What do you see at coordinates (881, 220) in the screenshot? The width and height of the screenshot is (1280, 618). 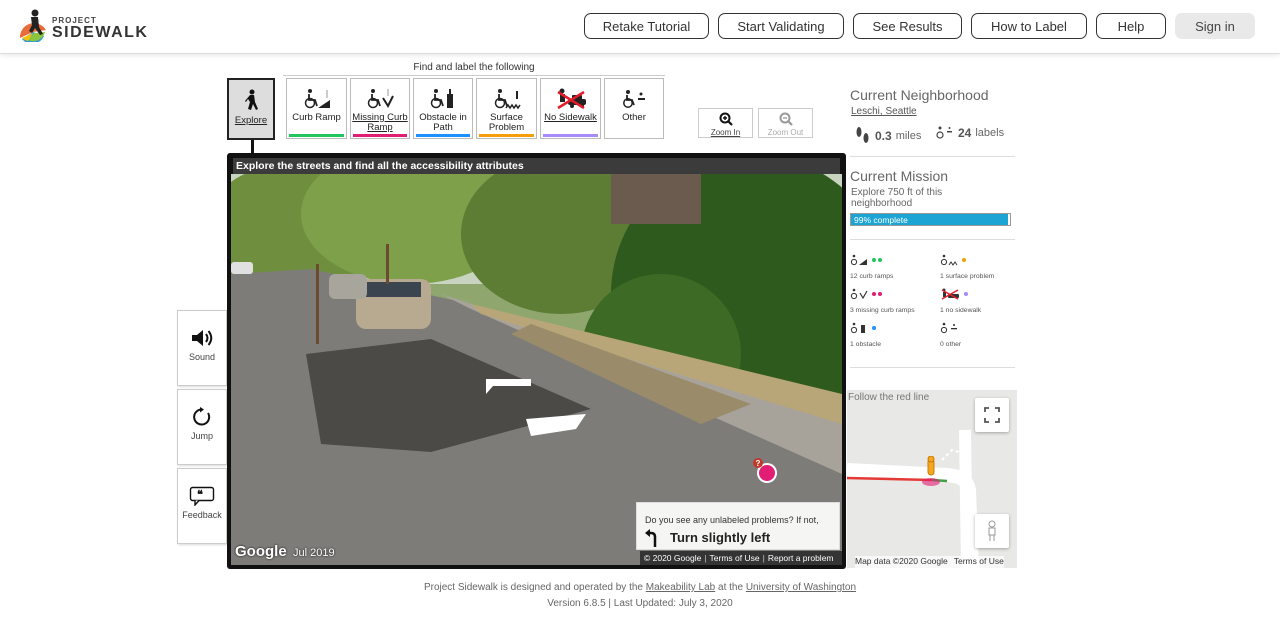 I see `mission-progress-text: 99% complete` at bounding box center [881, 220].